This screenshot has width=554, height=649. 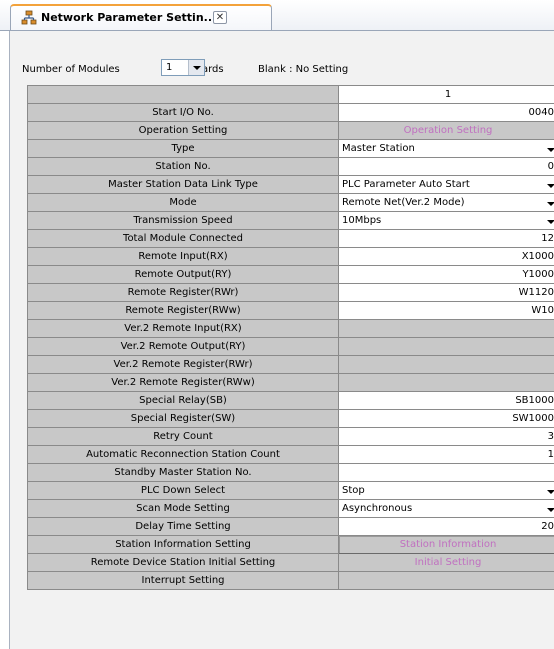 I want to click on row-label: Ver.2 Remote Output(RY), so click(x=183, y=346).